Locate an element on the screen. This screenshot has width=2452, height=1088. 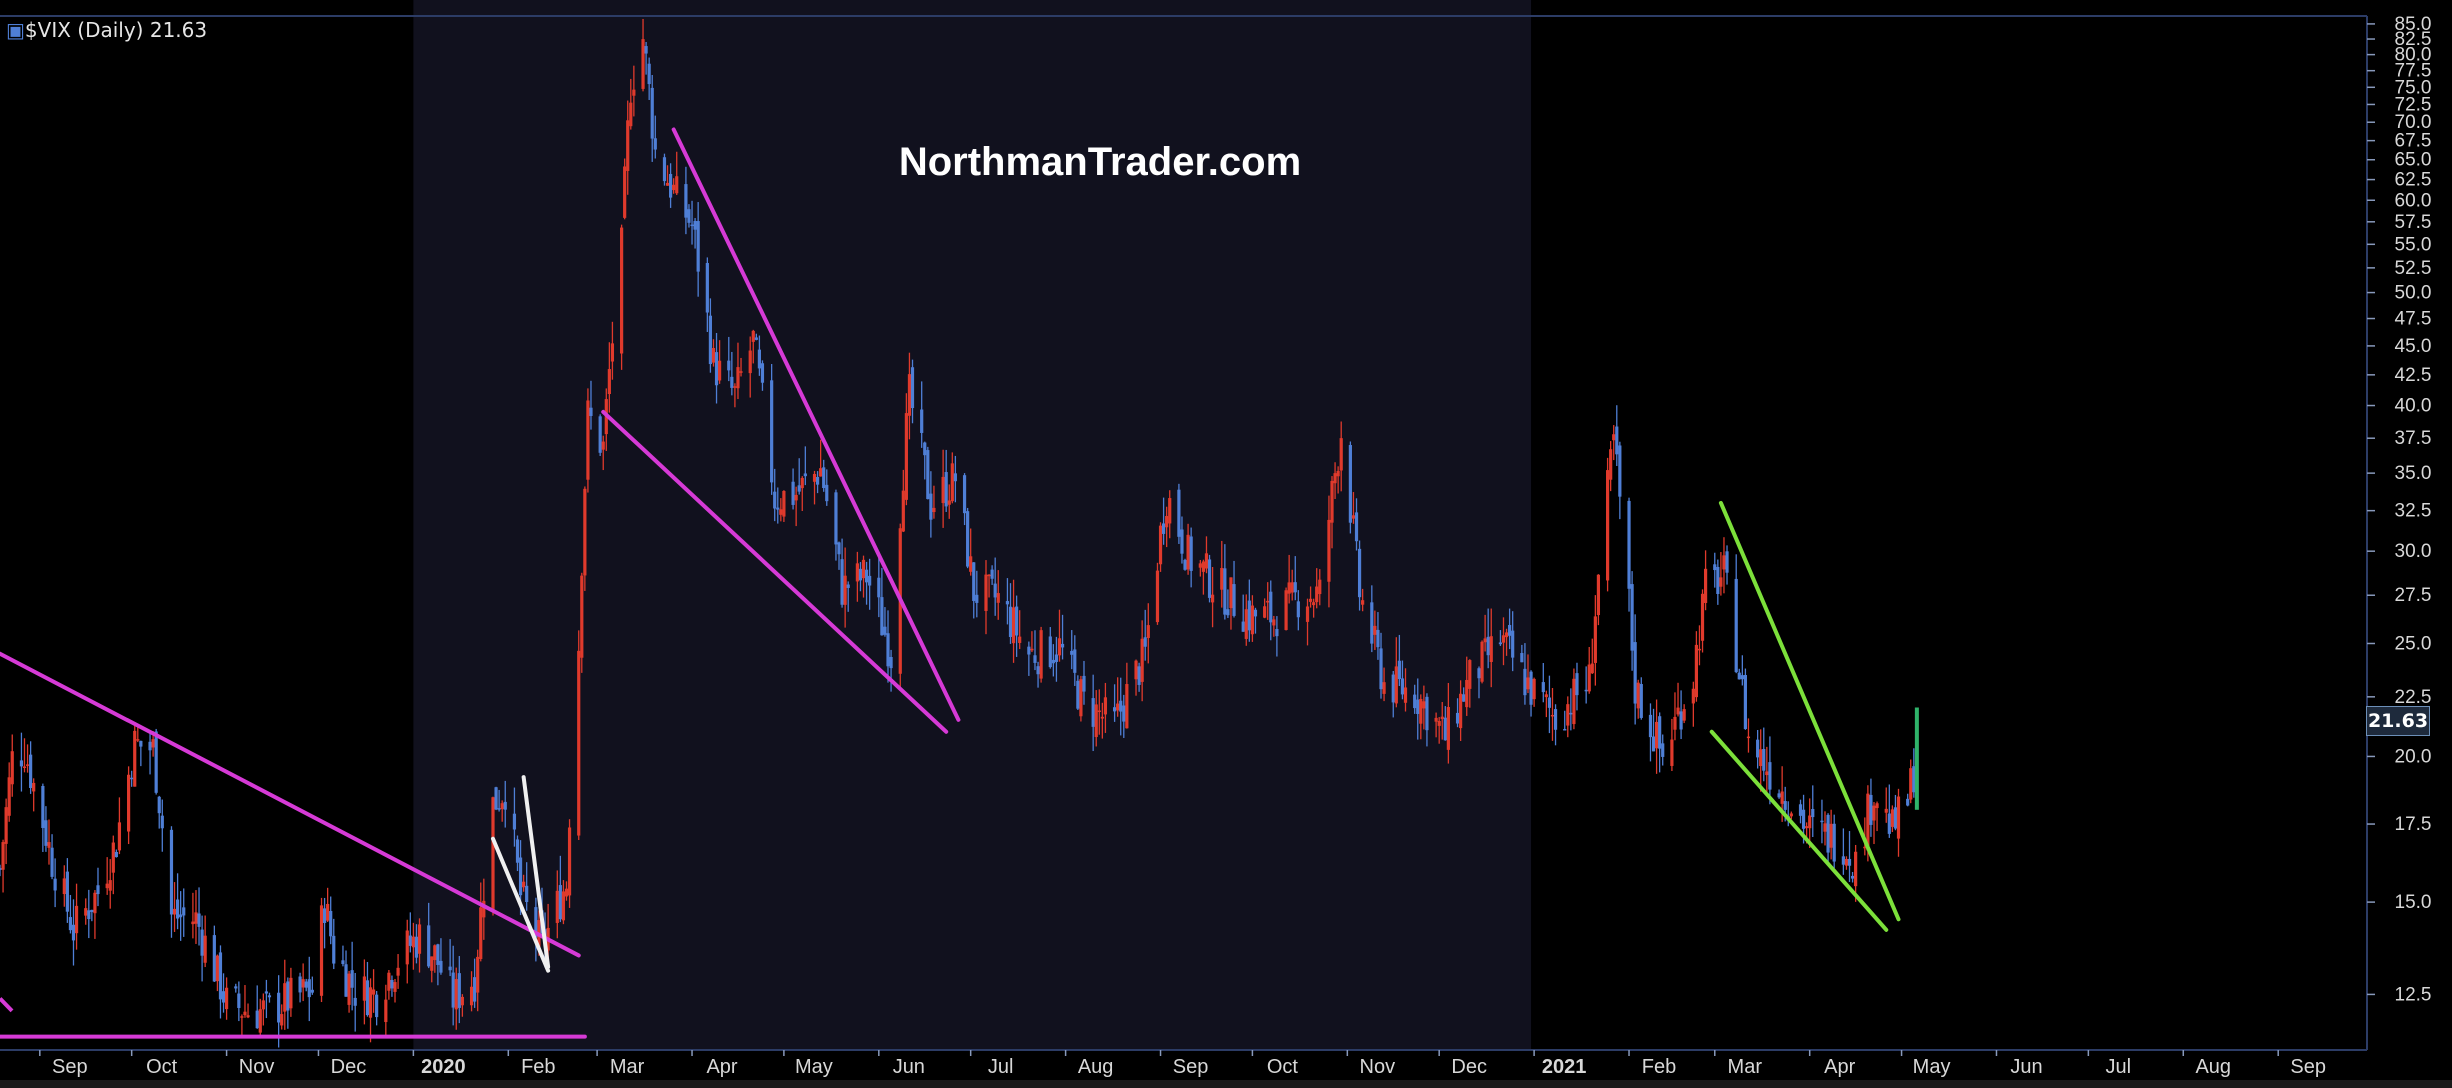
y-tick-label: 40.0 is located at coordinates (2413, 406).